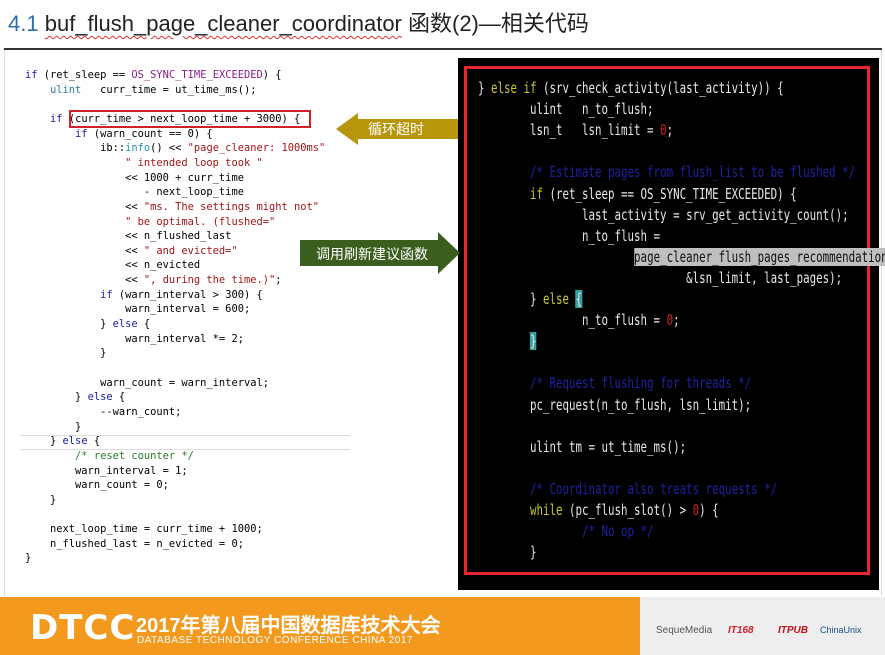 The width and height of the screenshot is (885, 655). Describe the element at coordinates (673, 193) in the screenshot. I see `code-token: (ret_sleep == OS_SYNC_TIME_EXCEEDED) {` at that location.